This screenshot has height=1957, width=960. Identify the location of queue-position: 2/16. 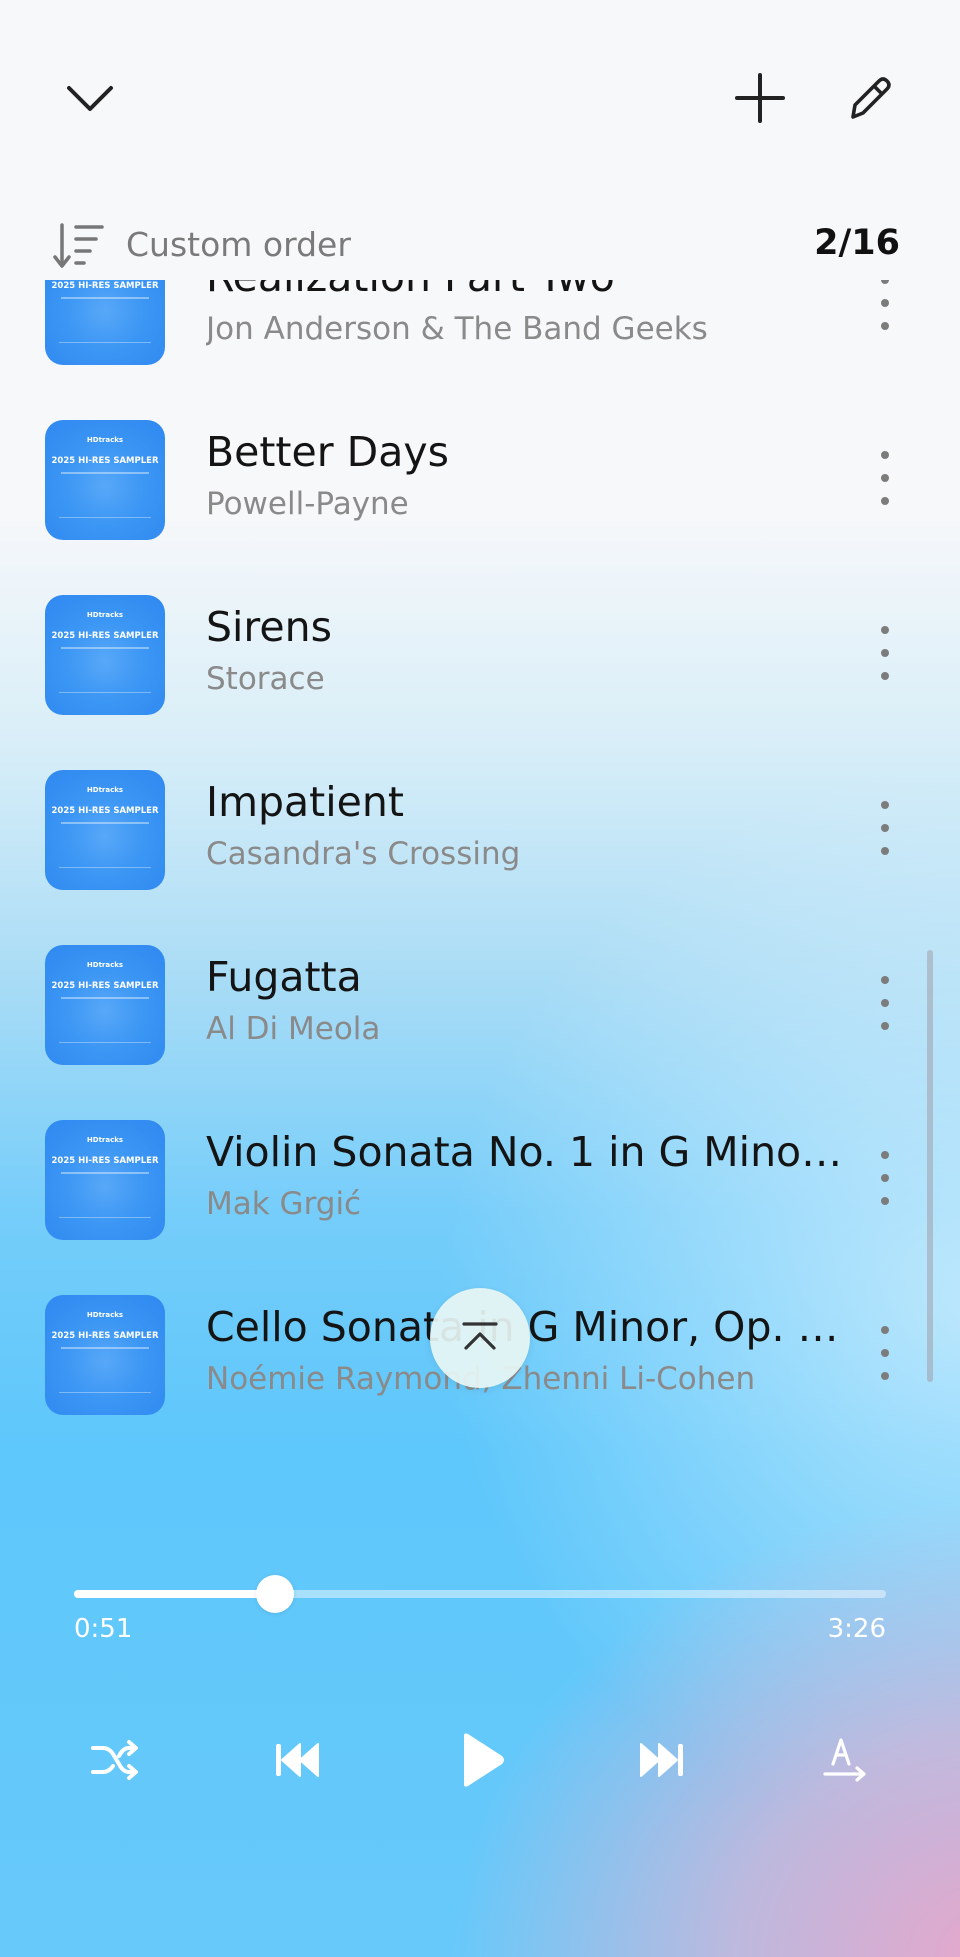
(857, 243).